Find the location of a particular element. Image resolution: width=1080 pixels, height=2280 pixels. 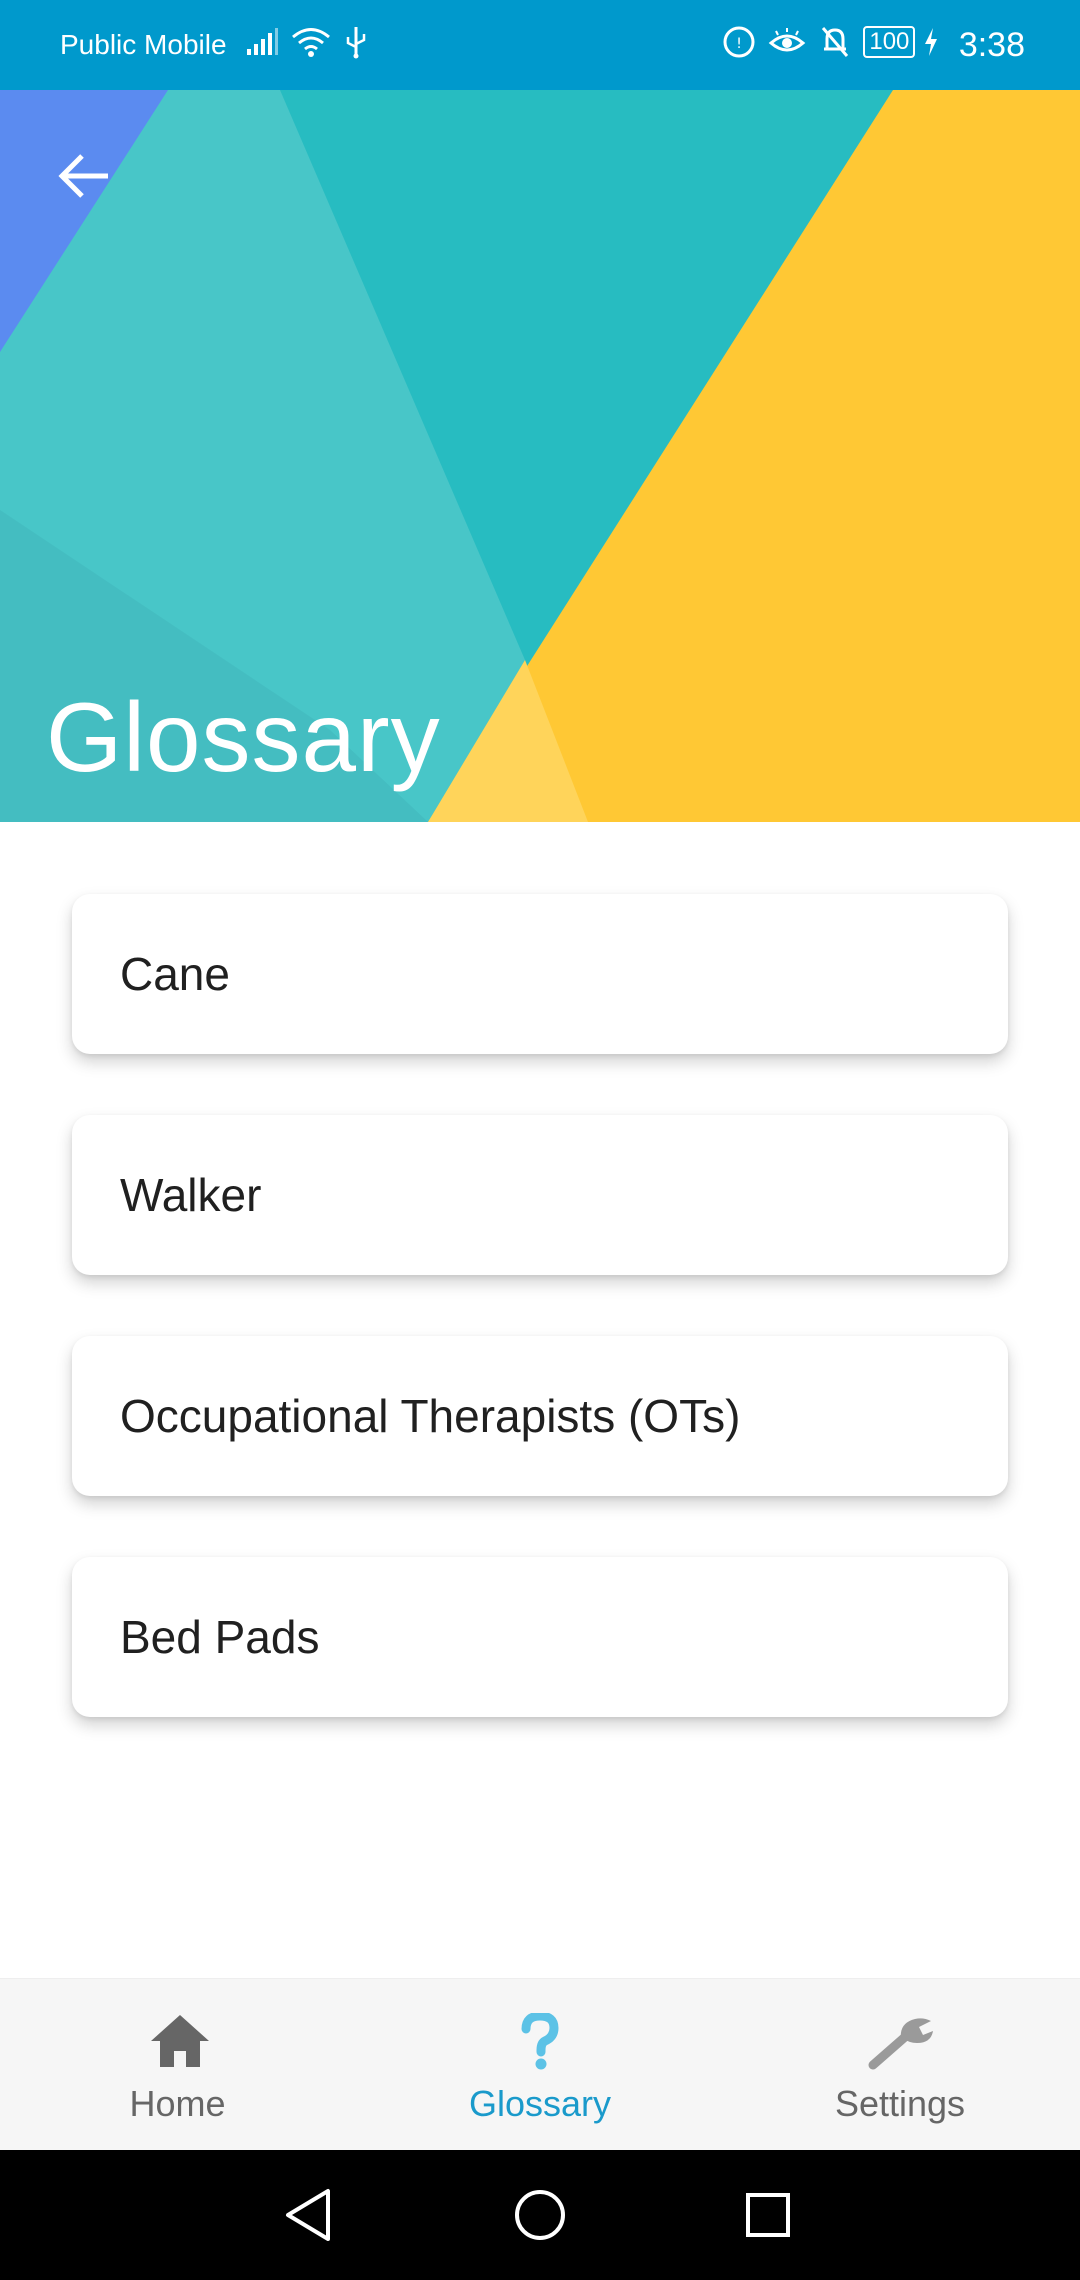

status-right-icons: ! 100 is located at coordinates (834, 45).